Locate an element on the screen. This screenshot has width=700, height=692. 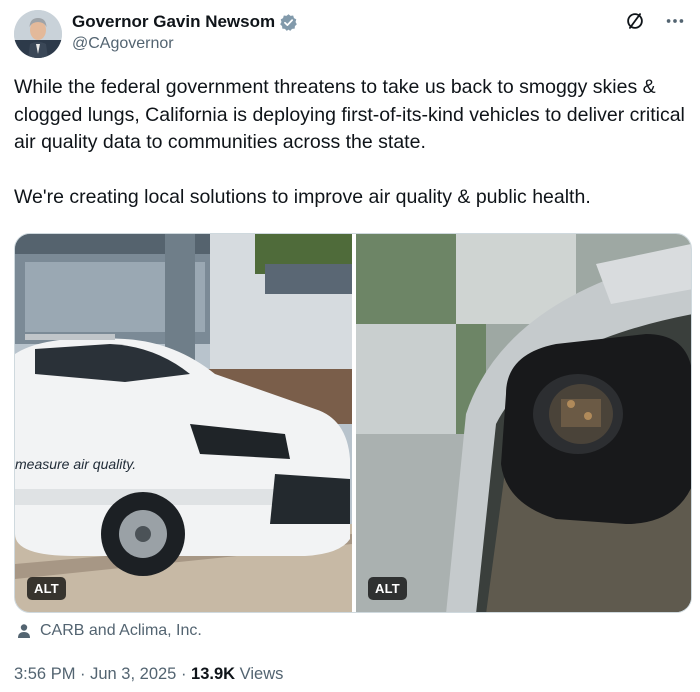
tweet-header: Governor Gavin Newsom @CAgovernor is located at coordinates (350, 34).